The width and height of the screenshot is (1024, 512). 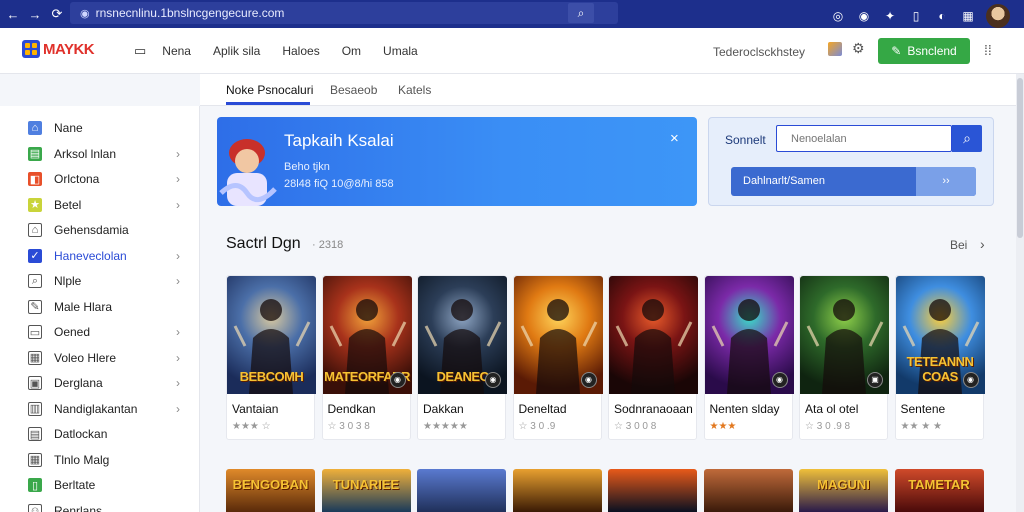 What do you see at coordinates (998, 16) in the screenshot?
I see `avatar` at bounding box center [998, 16].